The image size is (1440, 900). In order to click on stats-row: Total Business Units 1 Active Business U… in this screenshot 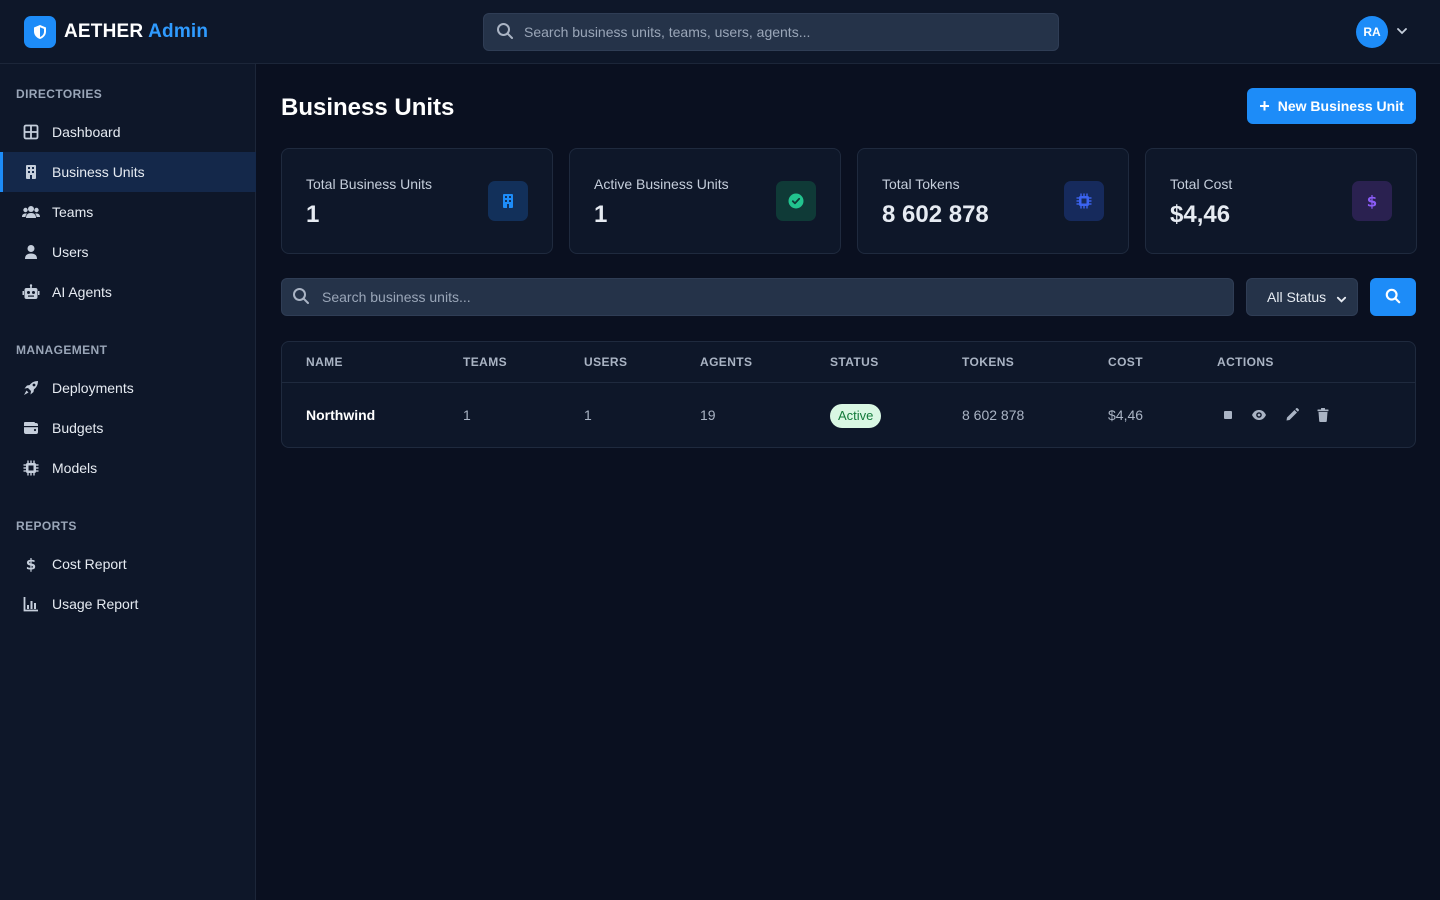, I will do `click(849, 201)`.